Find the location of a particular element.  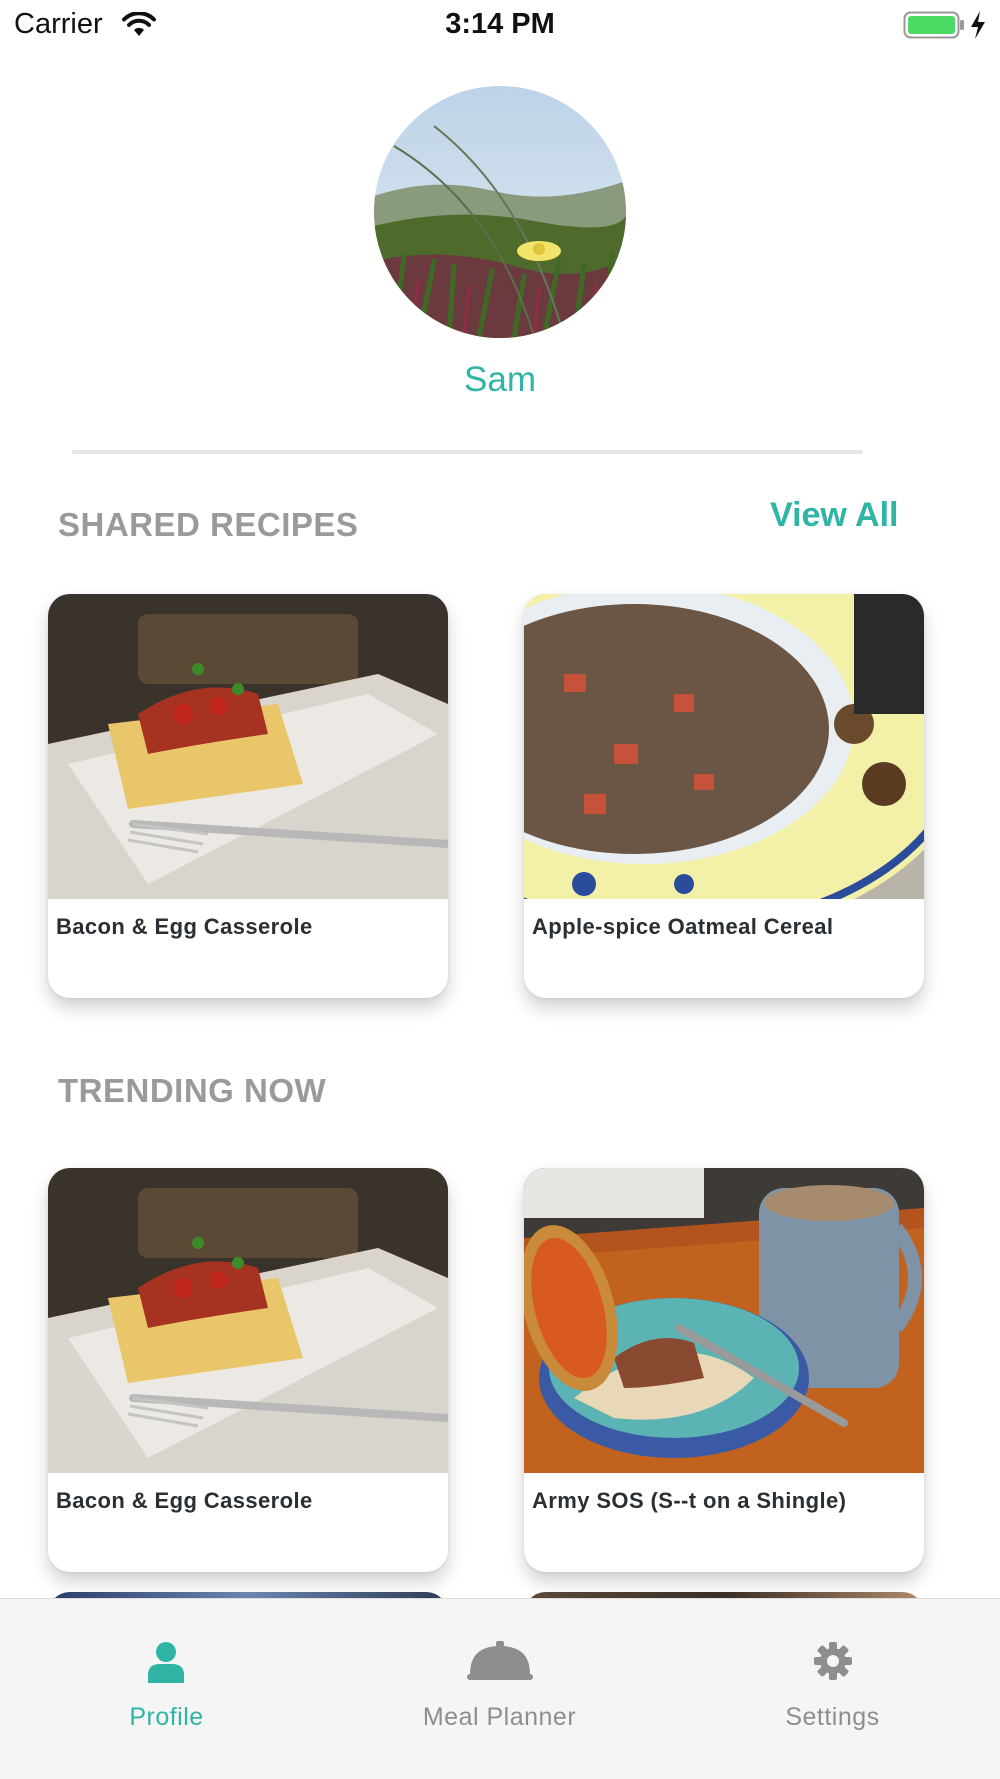

avatar-photo is located at coordinates (500, 212).